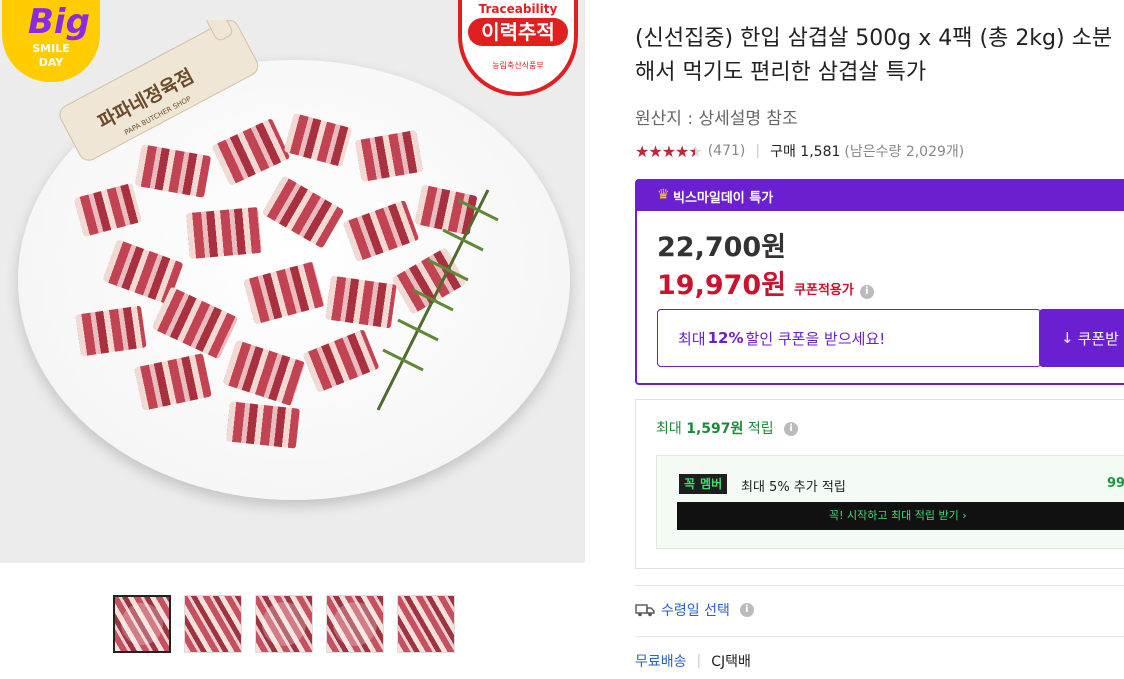  I want to click on trace-title: Traceability, so click(518, 9).